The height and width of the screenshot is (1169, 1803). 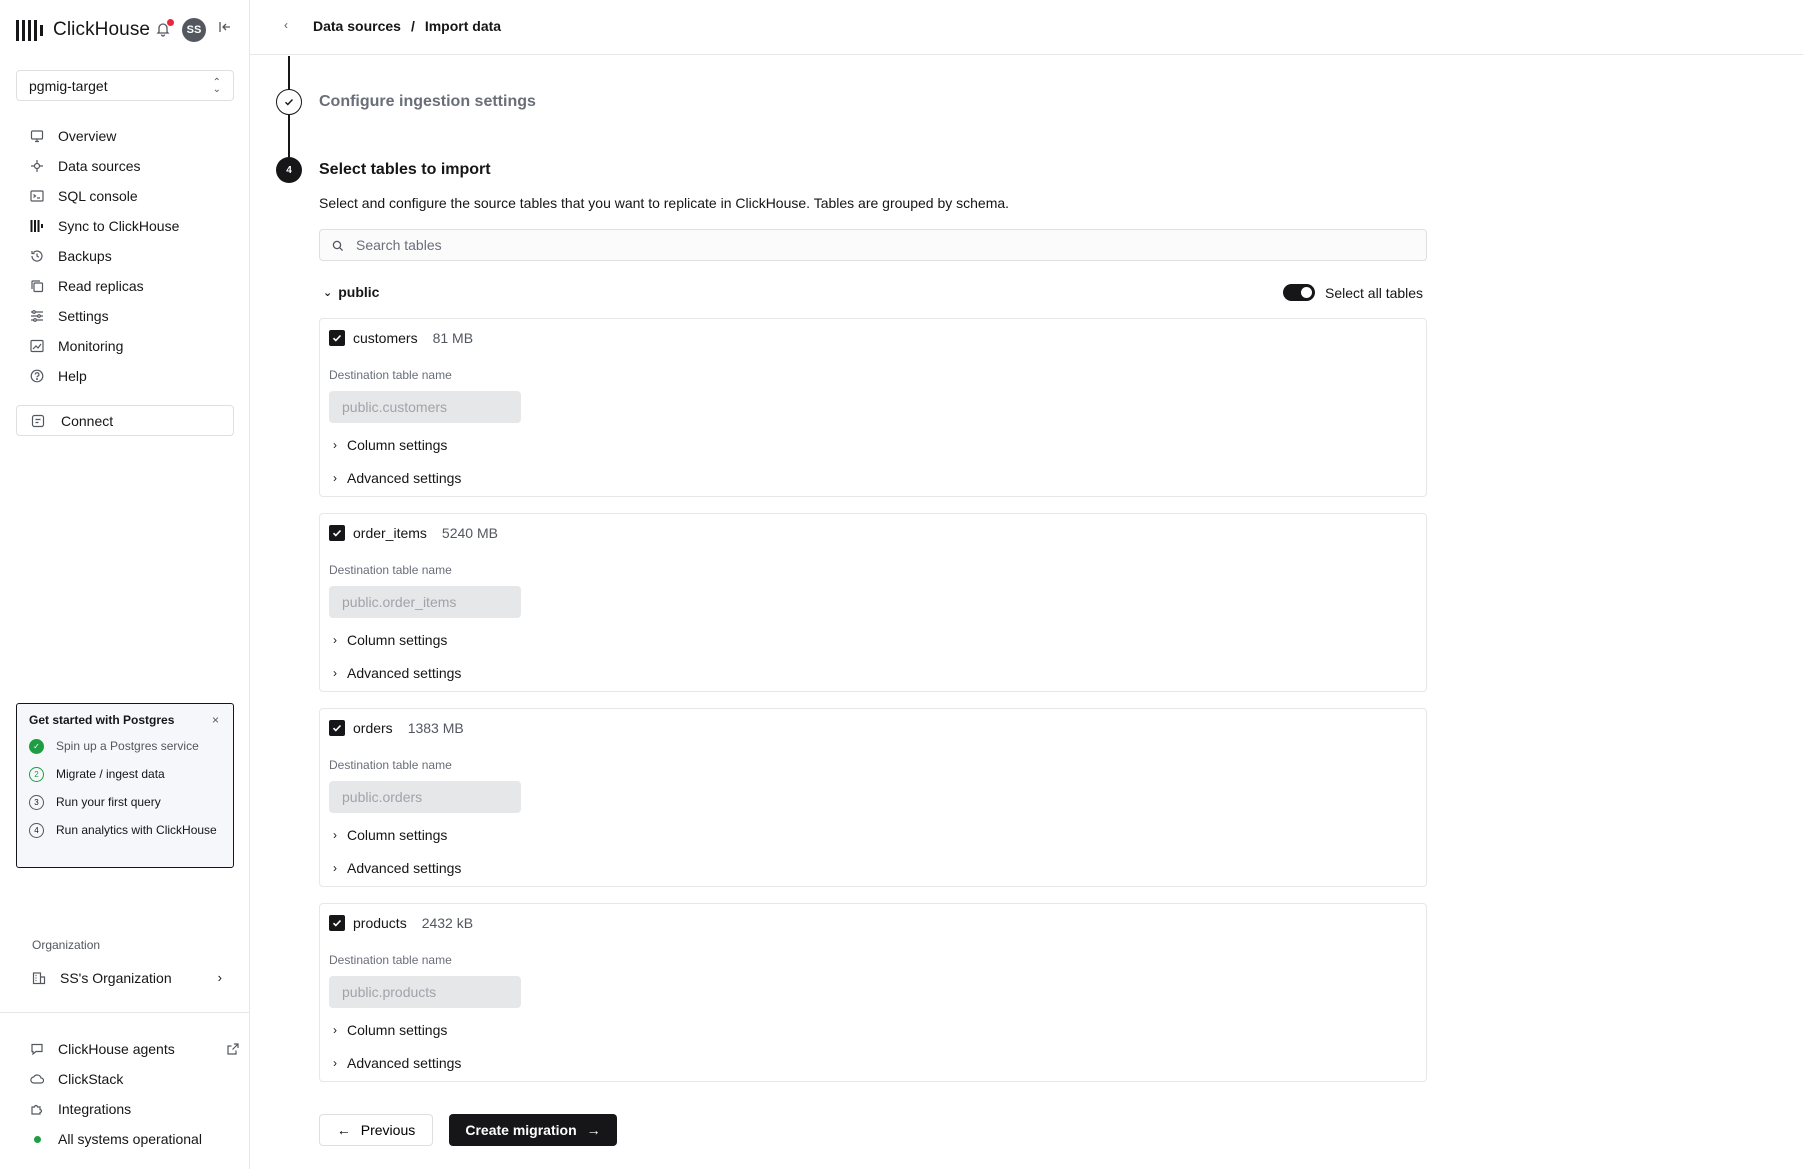 I want to click on nav-item-integrations: Integrations, so click(x=135, y=1109).